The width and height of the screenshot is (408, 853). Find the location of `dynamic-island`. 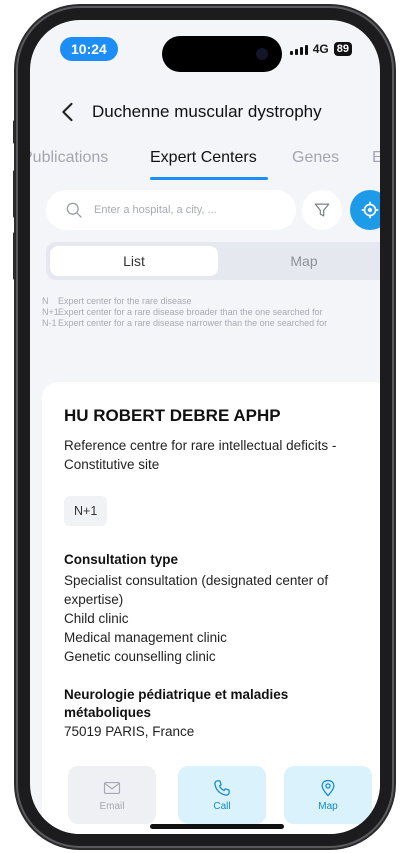

dynamic-island is located at coordinates (222, 54).